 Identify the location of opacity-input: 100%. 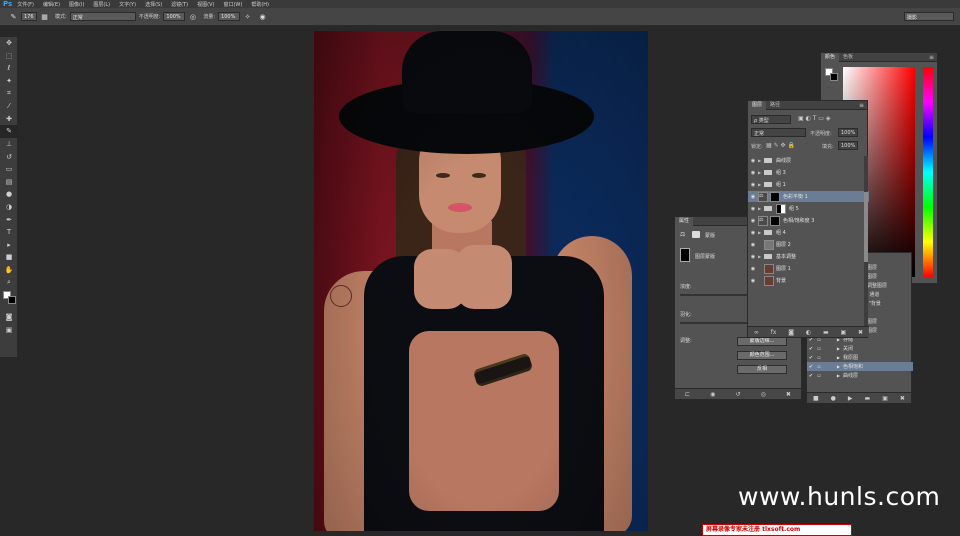
(174, 16).